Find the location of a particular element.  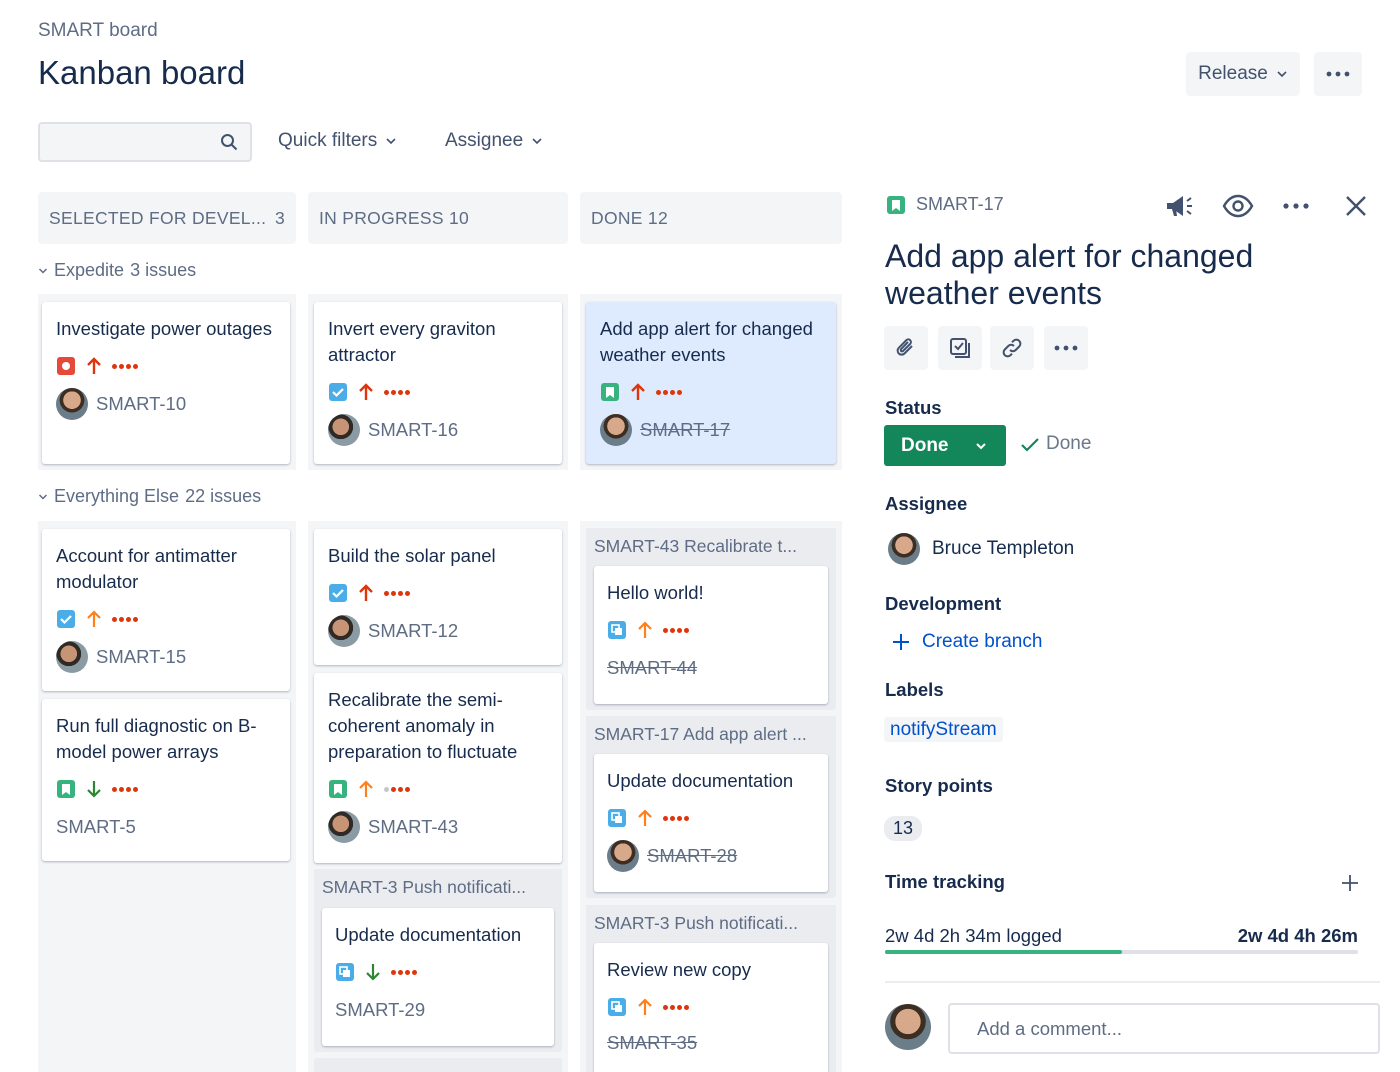

story-points-field: 13 is located at coordinates (903, 828).